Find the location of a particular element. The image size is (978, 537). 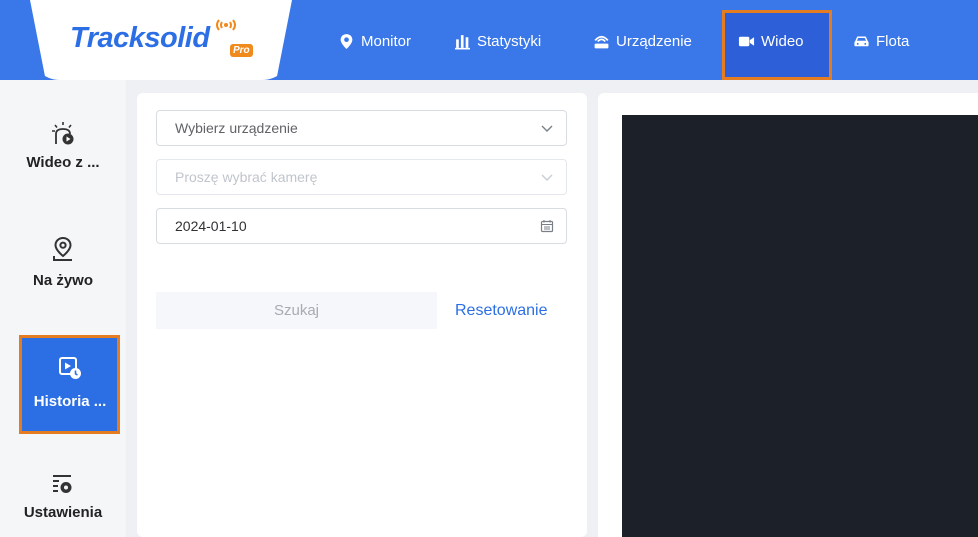

logo-text: Tracksolid is located at coordinates (140, 38).